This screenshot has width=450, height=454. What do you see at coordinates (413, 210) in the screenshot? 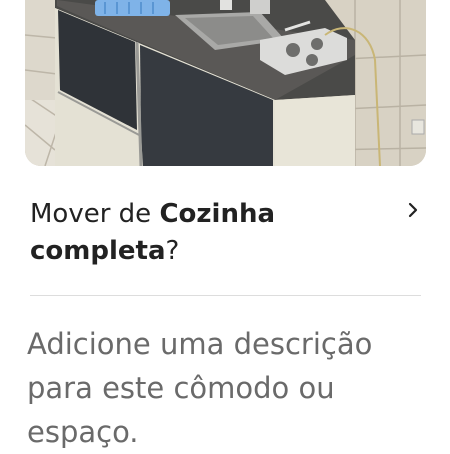
I see `chevron-right-icon` at bounding box center [413, 210].